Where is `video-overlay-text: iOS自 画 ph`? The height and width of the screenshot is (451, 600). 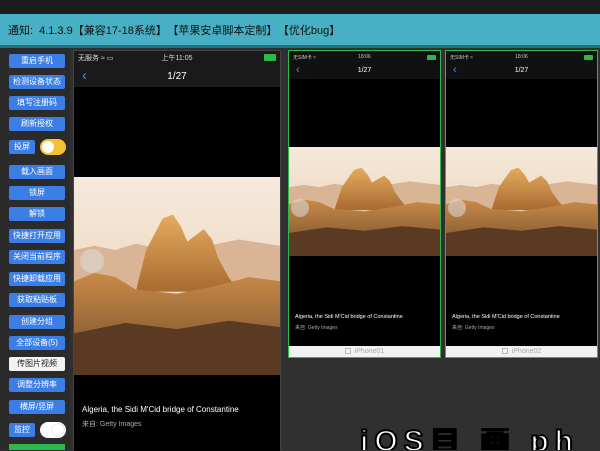
video-overlay-text: iOS自 画 ph is located at coordinates (469, 439).